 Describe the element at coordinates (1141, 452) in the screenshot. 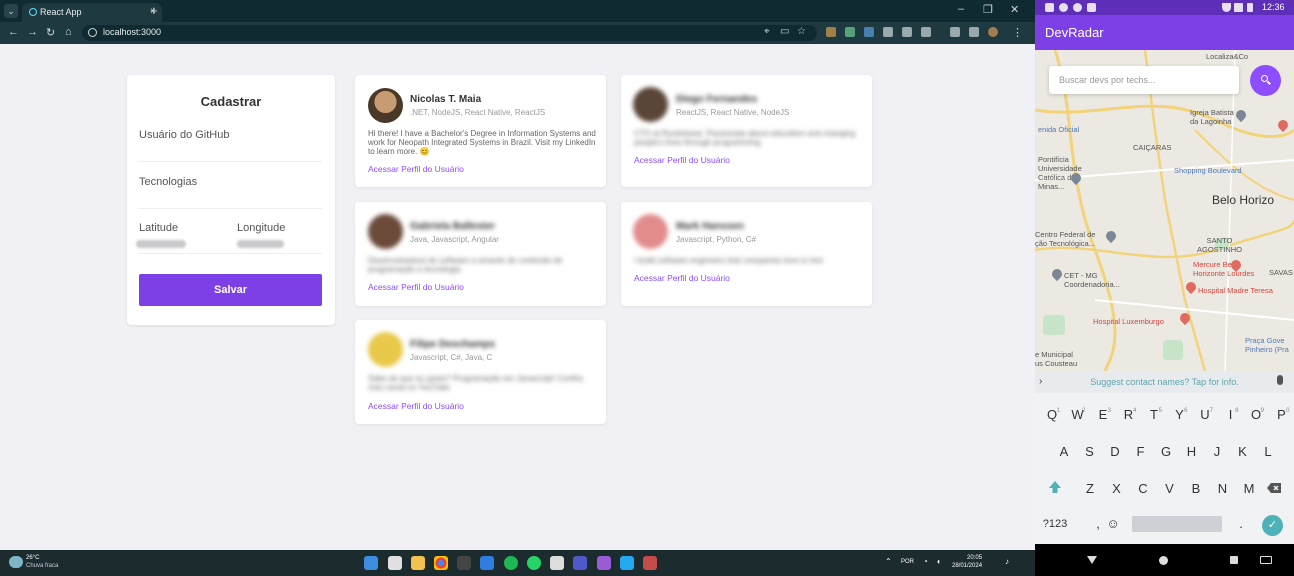

I see `key-f: F` at that location.